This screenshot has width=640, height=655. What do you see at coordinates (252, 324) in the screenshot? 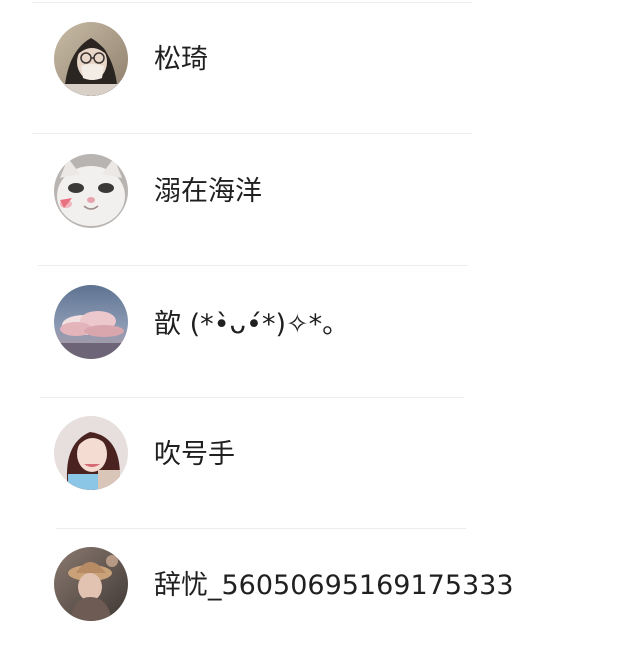
I see `contact-name: 歆 (*•̀ᴗ•́*)✧*。` at bounding box center [252, 324].